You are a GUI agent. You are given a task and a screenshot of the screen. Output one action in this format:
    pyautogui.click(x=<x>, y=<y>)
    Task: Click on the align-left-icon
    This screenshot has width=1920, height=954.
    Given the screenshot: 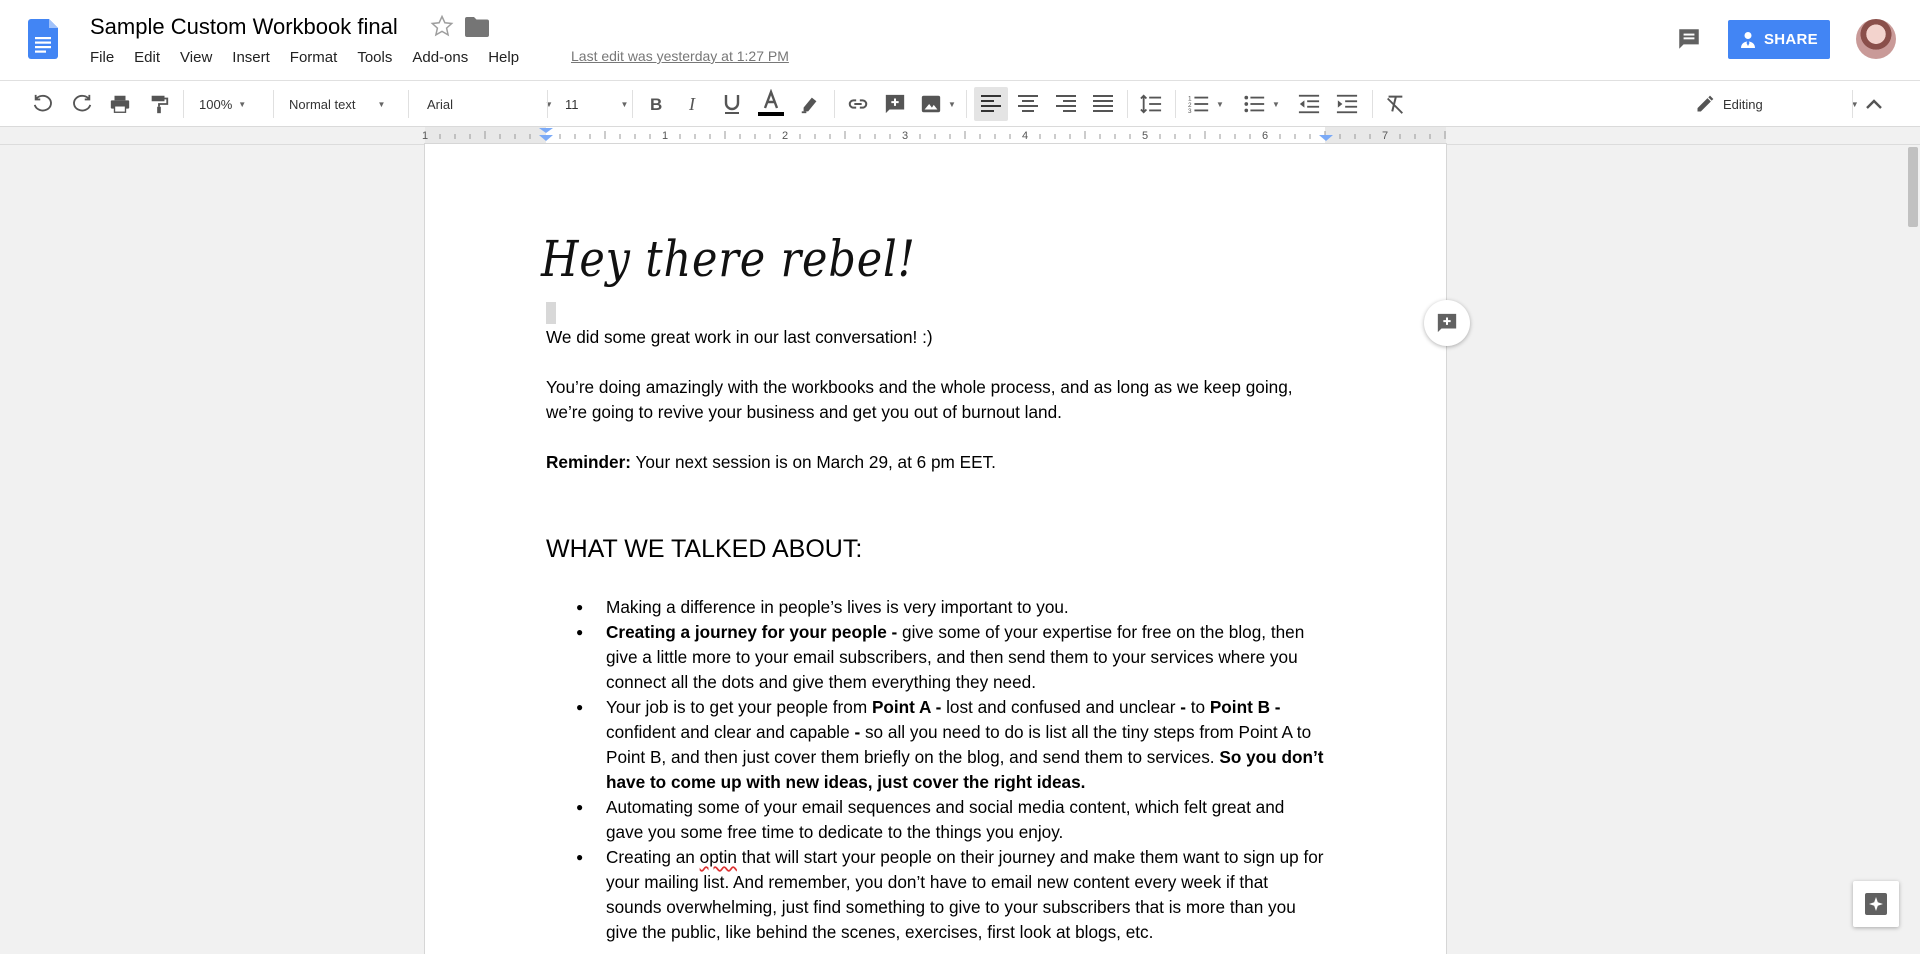 What is the action you would take?
    pyautogui.click(x=991, y=104)
    